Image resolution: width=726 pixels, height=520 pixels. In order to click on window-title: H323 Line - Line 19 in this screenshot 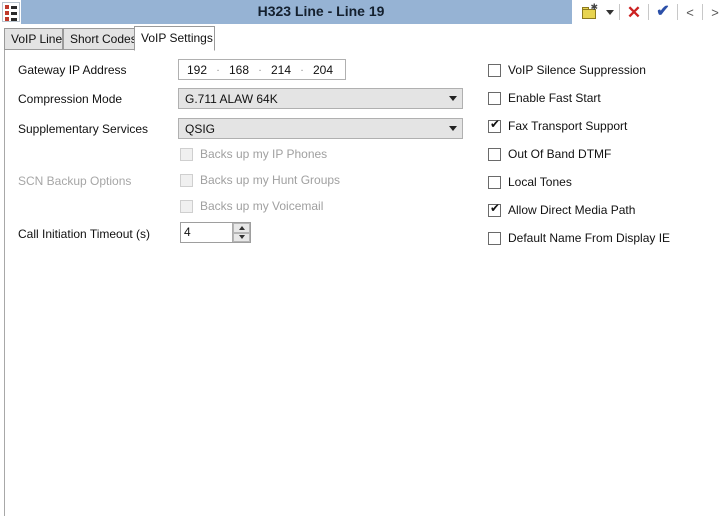, I will do `click(321, 11)`.